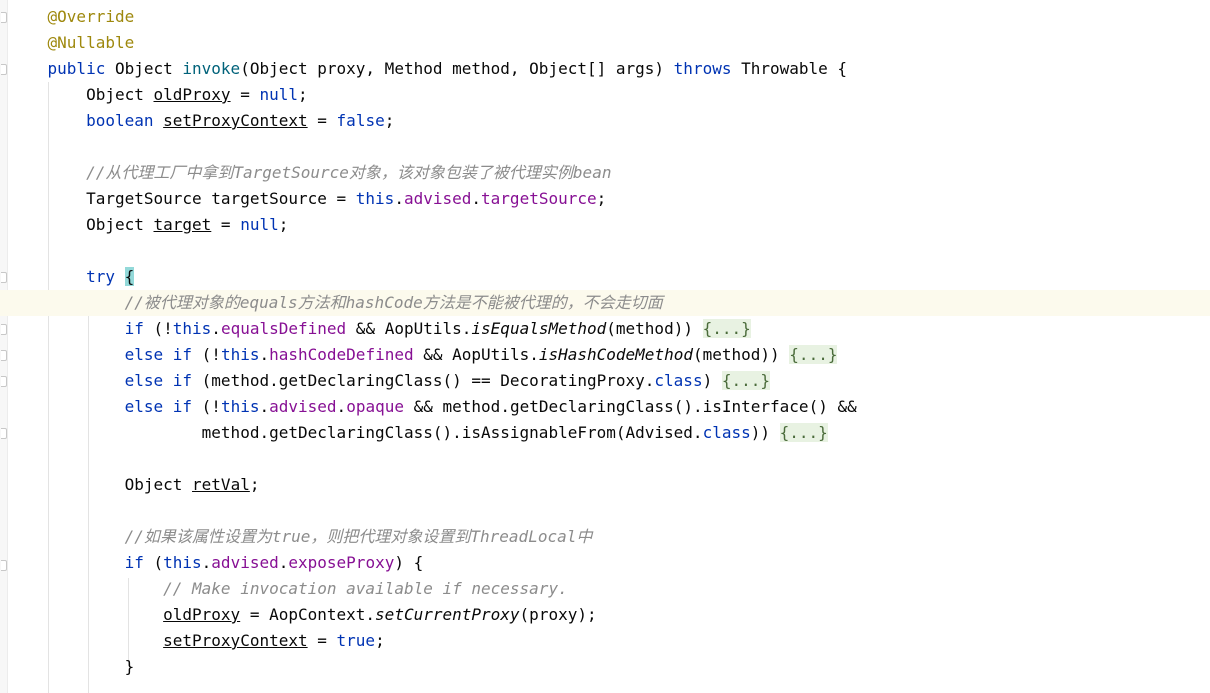 Image resolution: width=1210 pixels, height=693 pixels. What do you see at coordinates (558, 614) in the screenshot?
I see `code-token: (proxy);` at bounding box center [558, 614].